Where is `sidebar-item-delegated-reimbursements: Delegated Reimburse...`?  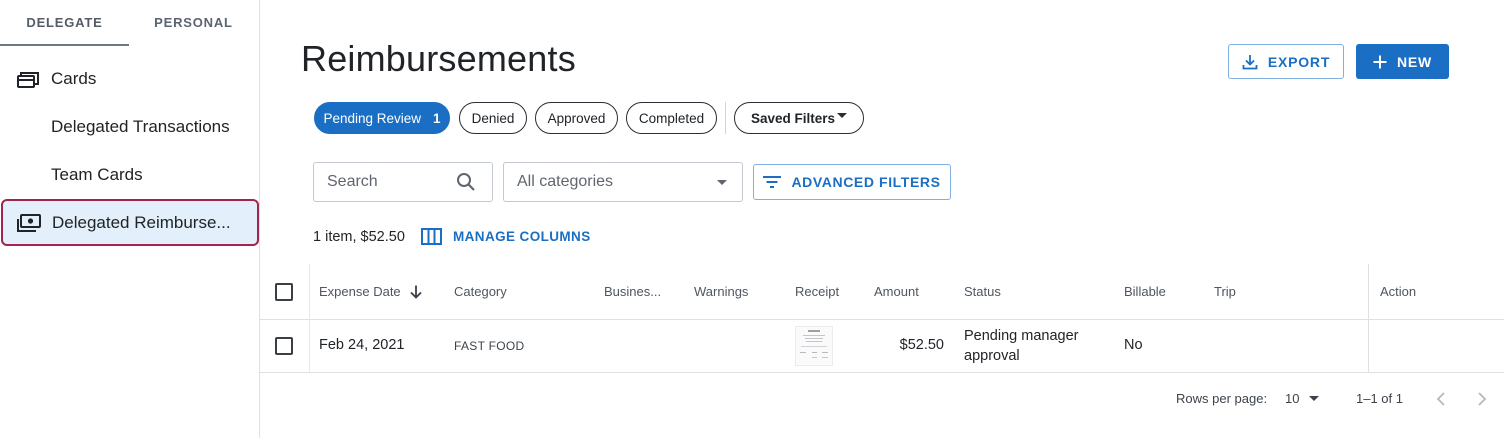 sidebar-item-delegated-reimbursements: Delegated Reimburse... is located at coordinates (130, 222).